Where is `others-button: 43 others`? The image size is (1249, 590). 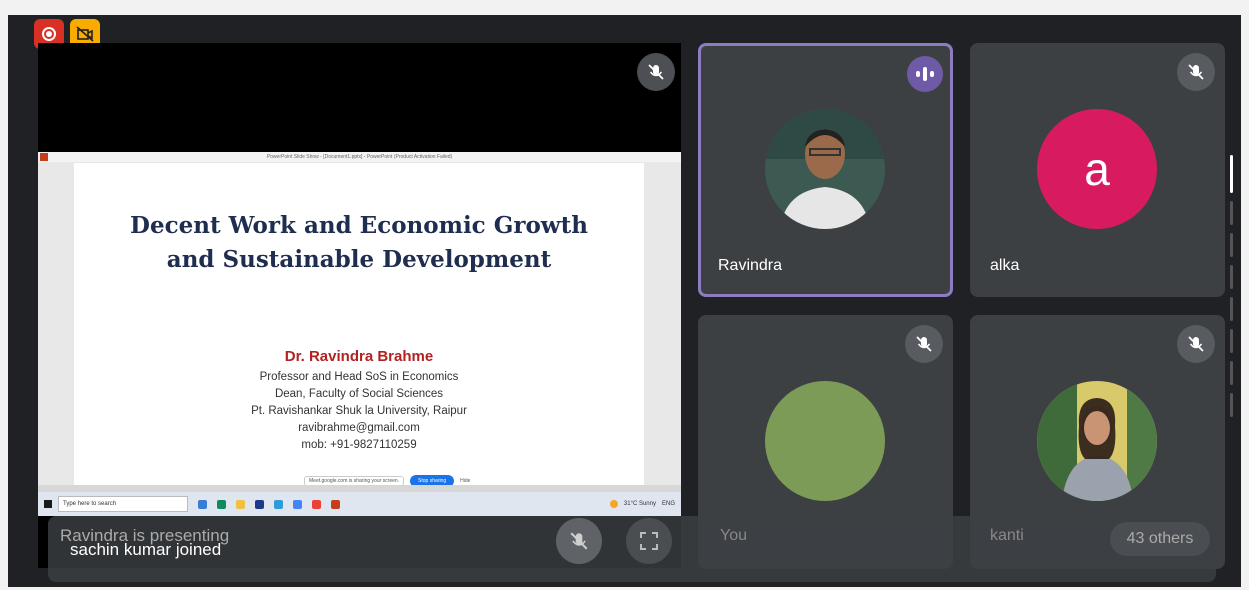
others-button: 43 others is located at coordinates (1160, 539).